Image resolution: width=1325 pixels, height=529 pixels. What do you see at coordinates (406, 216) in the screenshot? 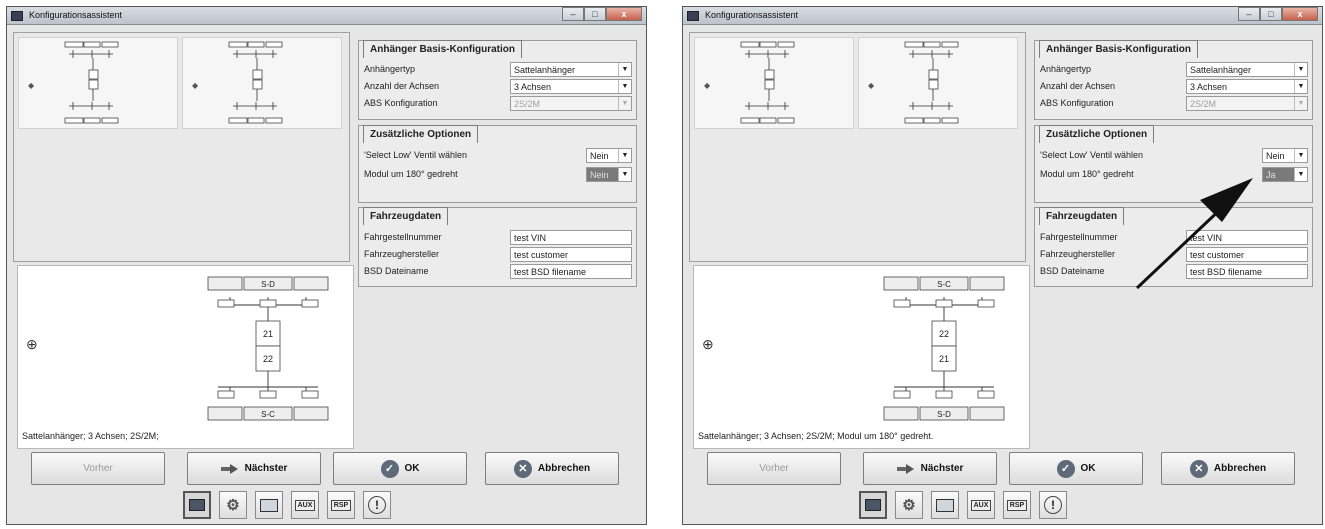
I see `vehicle-data-header: Fahrzeugdaten` at bounding box center [406, 216].